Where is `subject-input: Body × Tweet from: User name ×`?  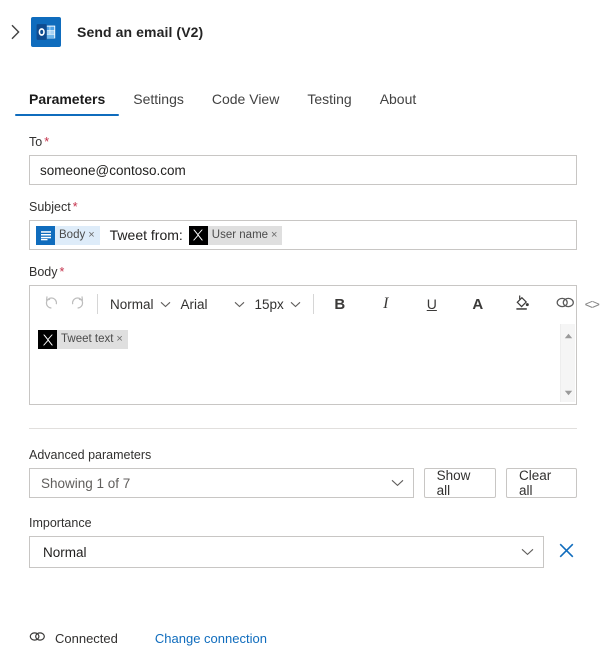 subject-input: Body × Tweet from: User name × is located at coordinates (303, 235).